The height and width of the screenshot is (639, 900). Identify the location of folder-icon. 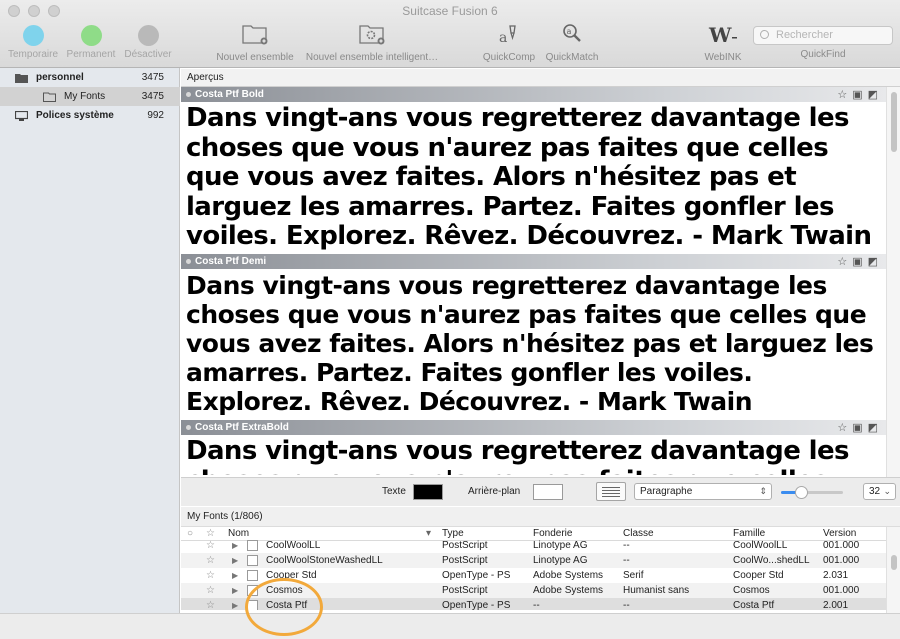
(21, 78).